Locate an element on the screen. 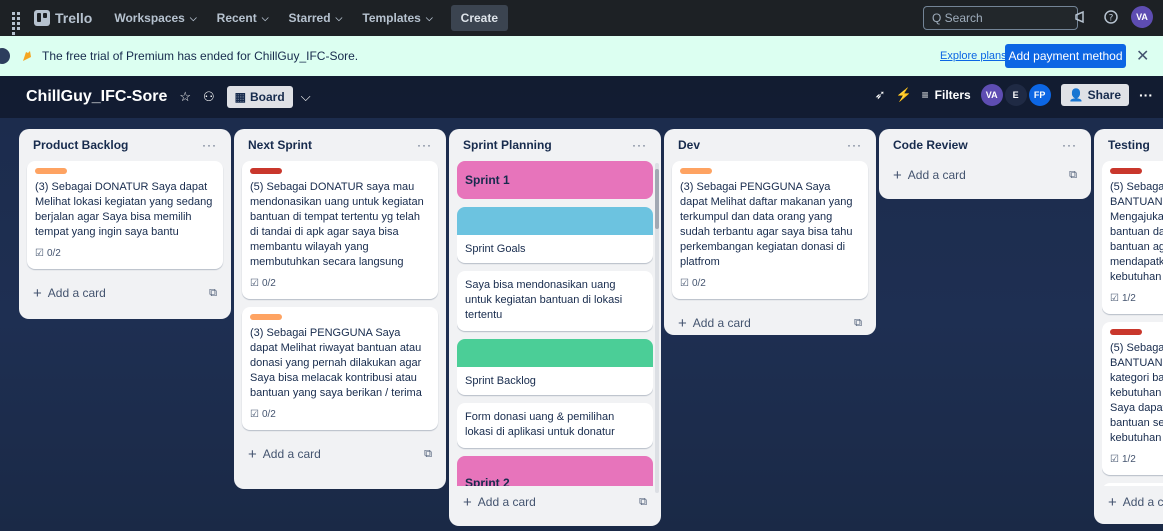 This screenshot has width=1163, height=531. member-avatar: FP is located at coordinates (1039, 95).